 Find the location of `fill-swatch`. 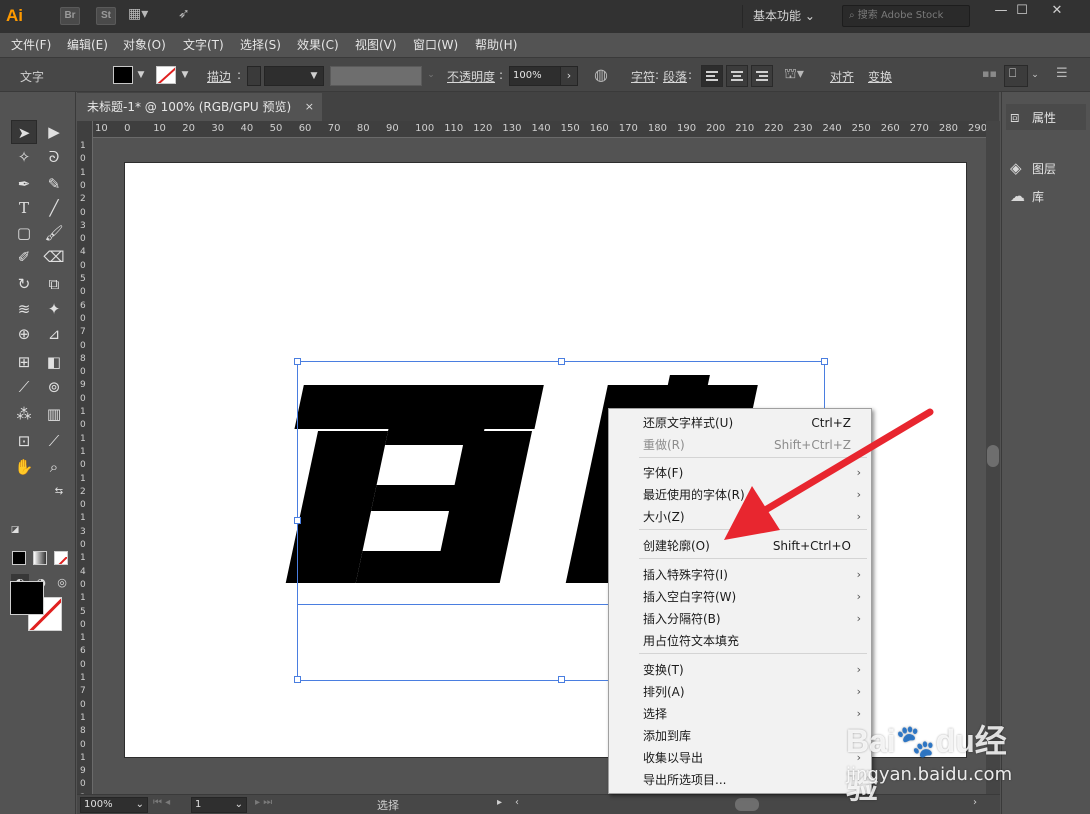

fill-swatch is located at coordinates (27, 598).